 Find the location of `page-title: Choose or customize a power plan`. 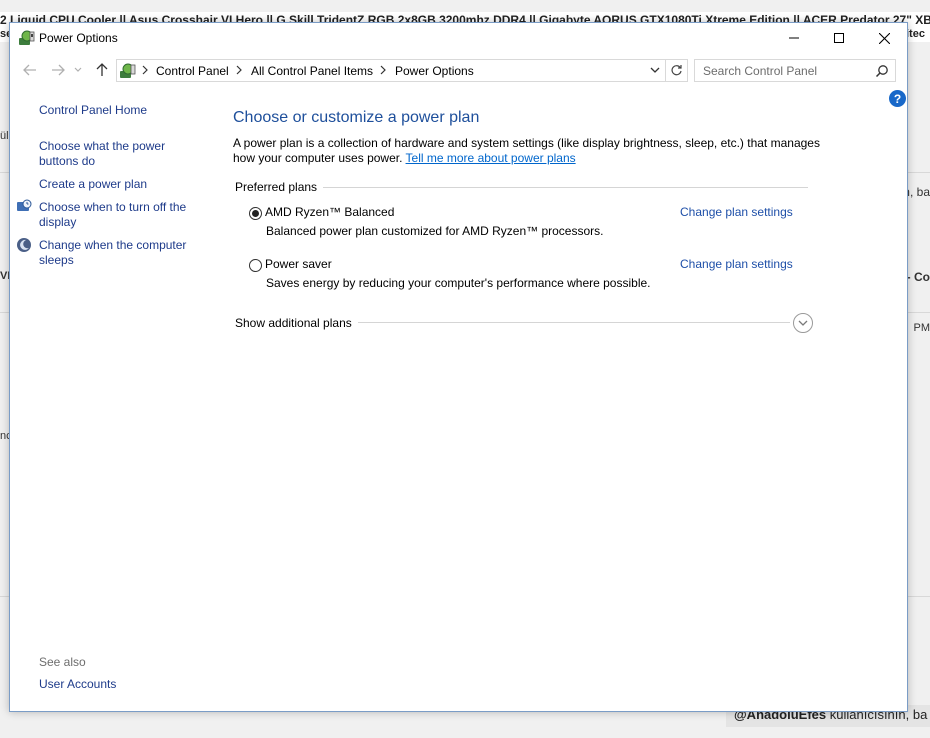

page-title: Choose or customize a power plan is located at coordinates (356, 117).